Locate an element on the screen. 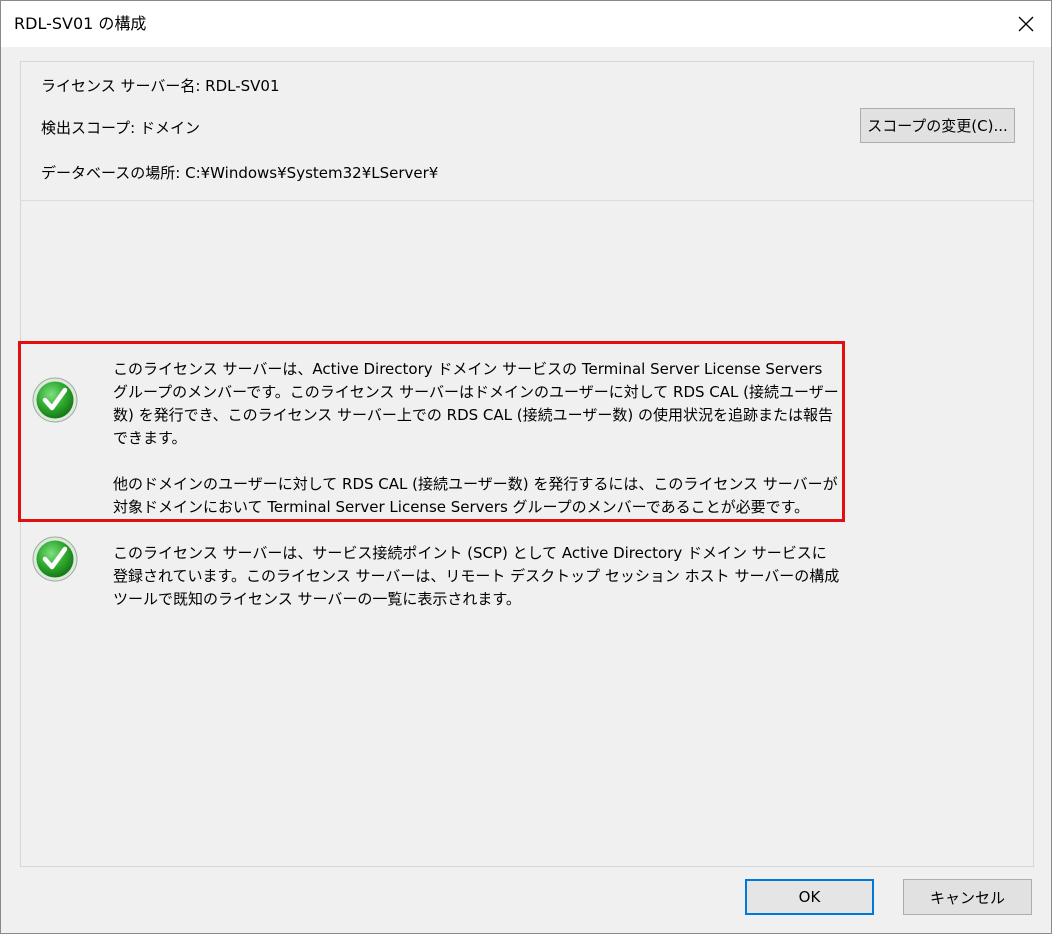  database-location-row: データベースの場所: C:¥Windows¥System32¥LServer¥ is located at coordinates (239, 173).